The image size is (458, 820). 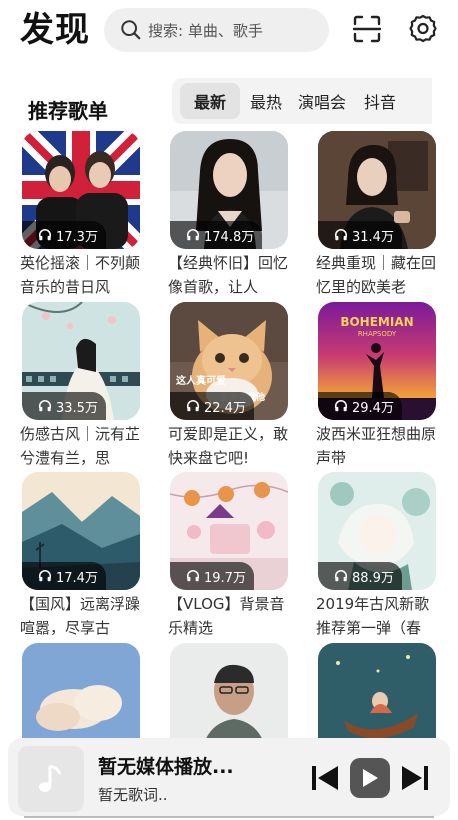 What do you see at coordinates (378, 616) in the screenshot?
I see `playlist-title: 2019年古风新歌推荐第一弹（春` at bounding box center [378, 616].